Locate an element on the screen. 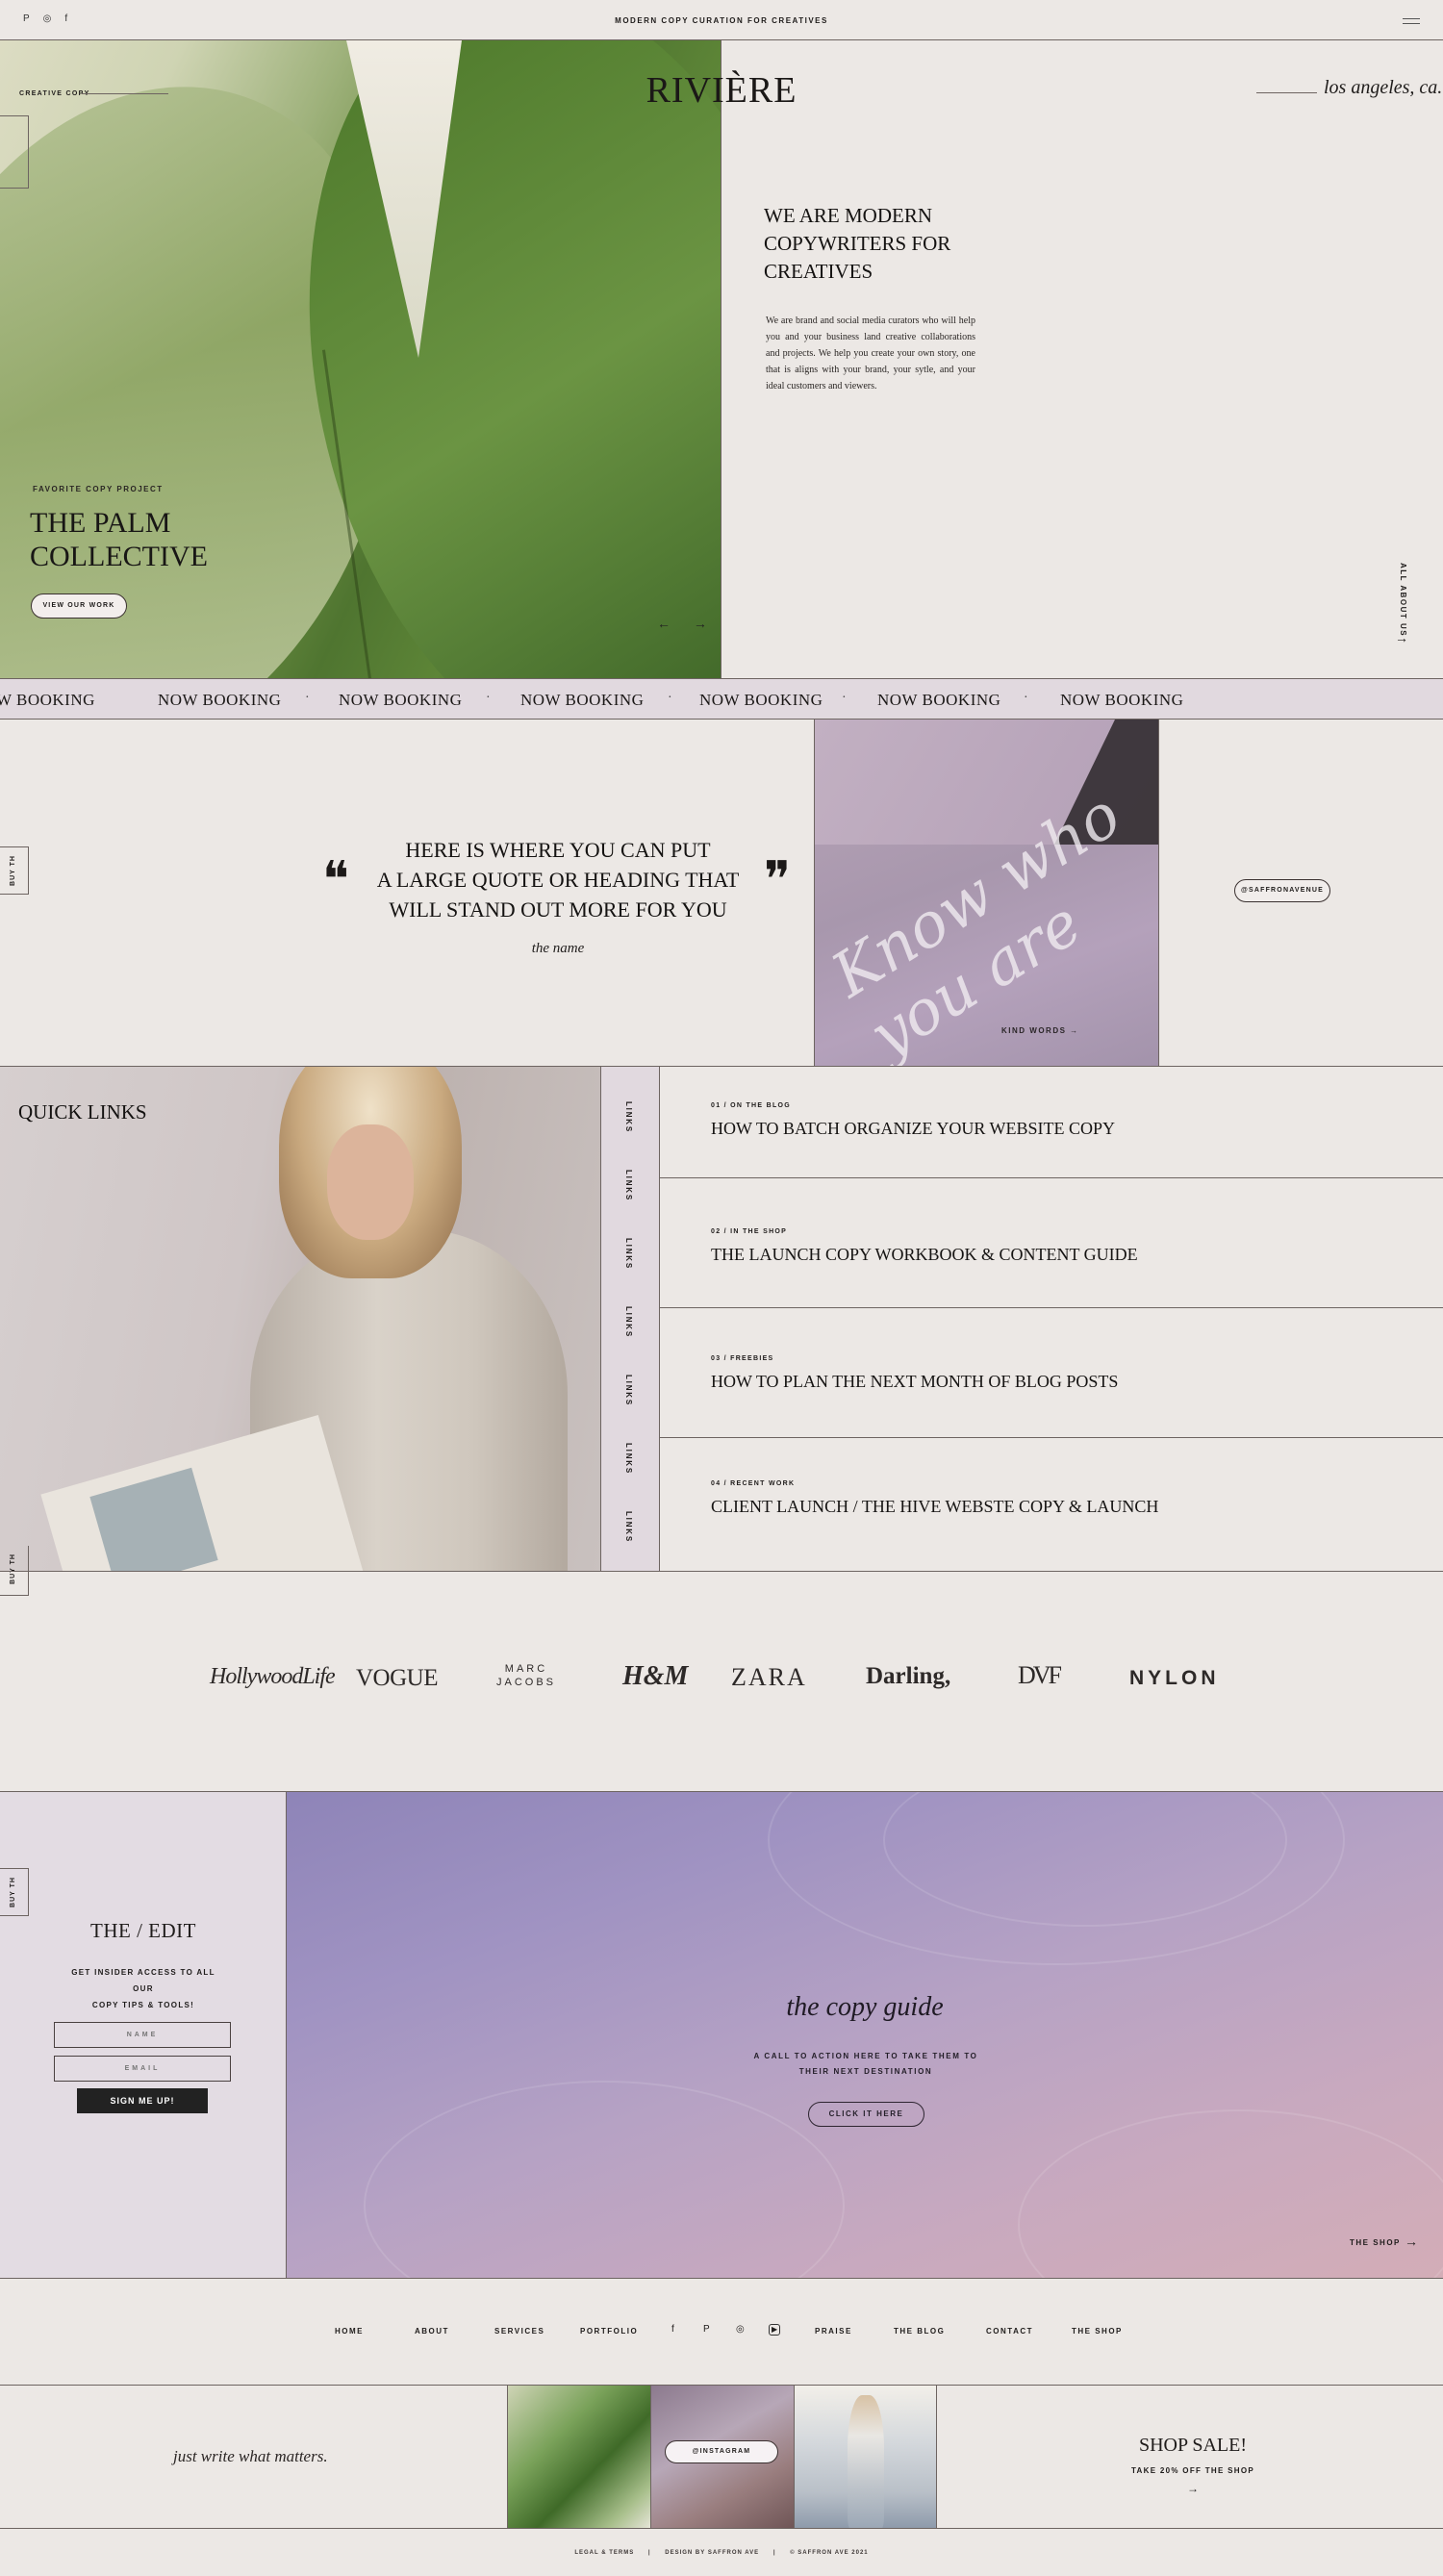 The width and height of the screenshot is (1443, 2576). copy-guide-title: the copy guide is located at coordinates (865, 2007).